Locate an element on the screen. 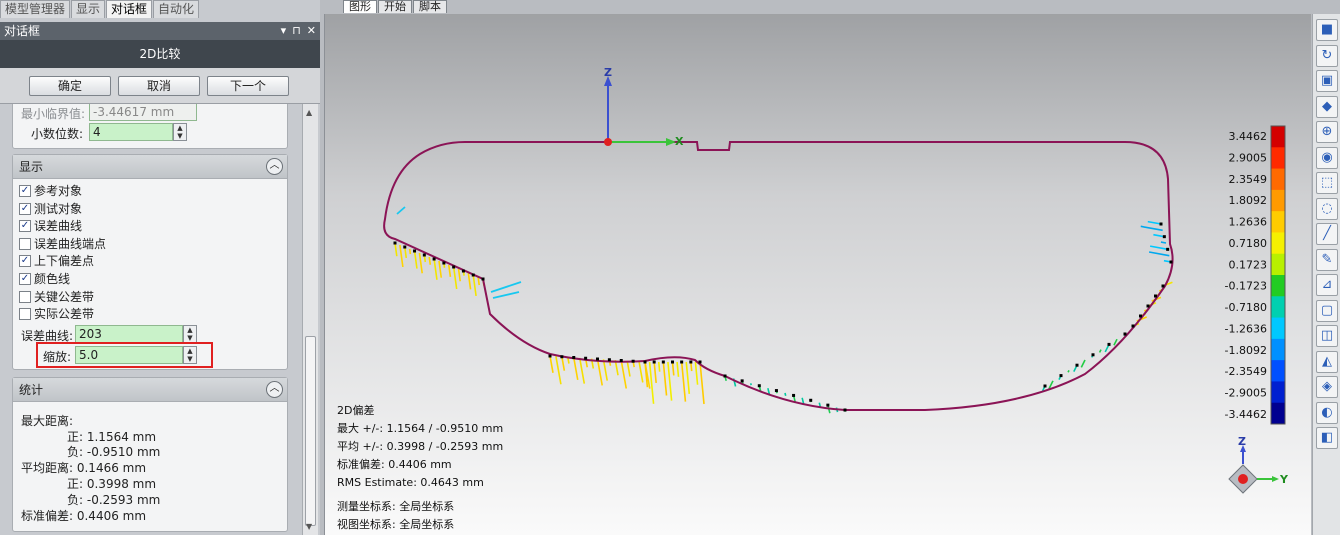 This screenshot has height=535, width=1340. measure-icon: ✎ is located at coordinates (1327, 259).